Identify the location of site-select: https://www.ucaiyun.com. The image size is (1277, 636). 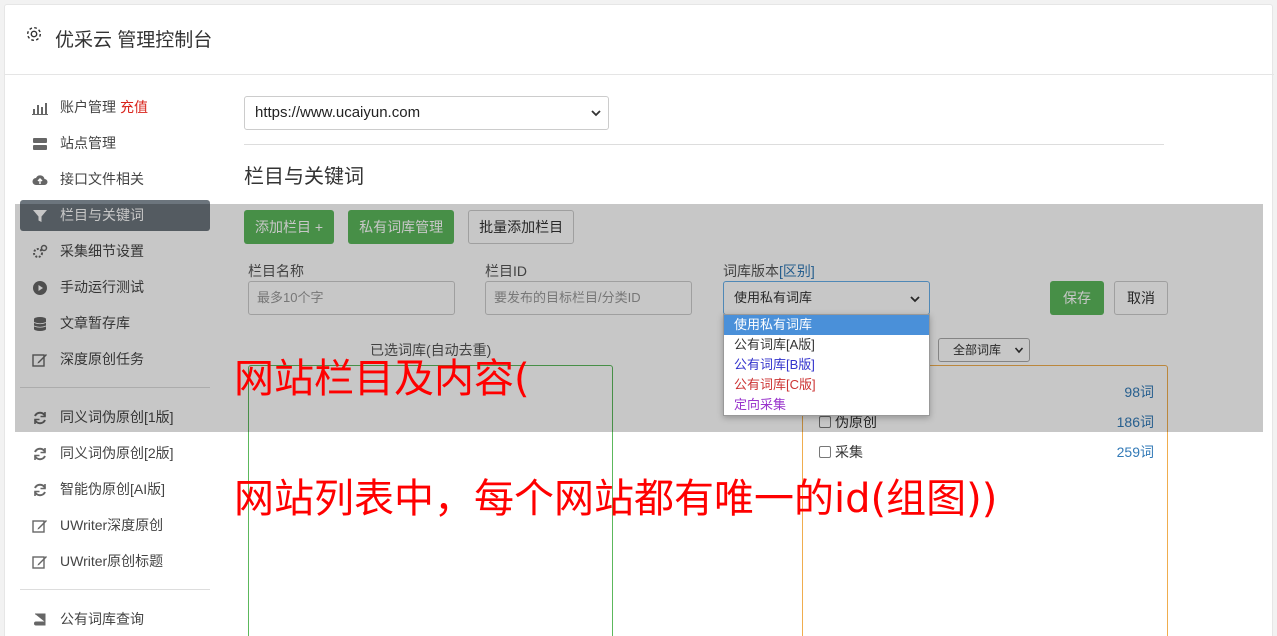
(426, 113).